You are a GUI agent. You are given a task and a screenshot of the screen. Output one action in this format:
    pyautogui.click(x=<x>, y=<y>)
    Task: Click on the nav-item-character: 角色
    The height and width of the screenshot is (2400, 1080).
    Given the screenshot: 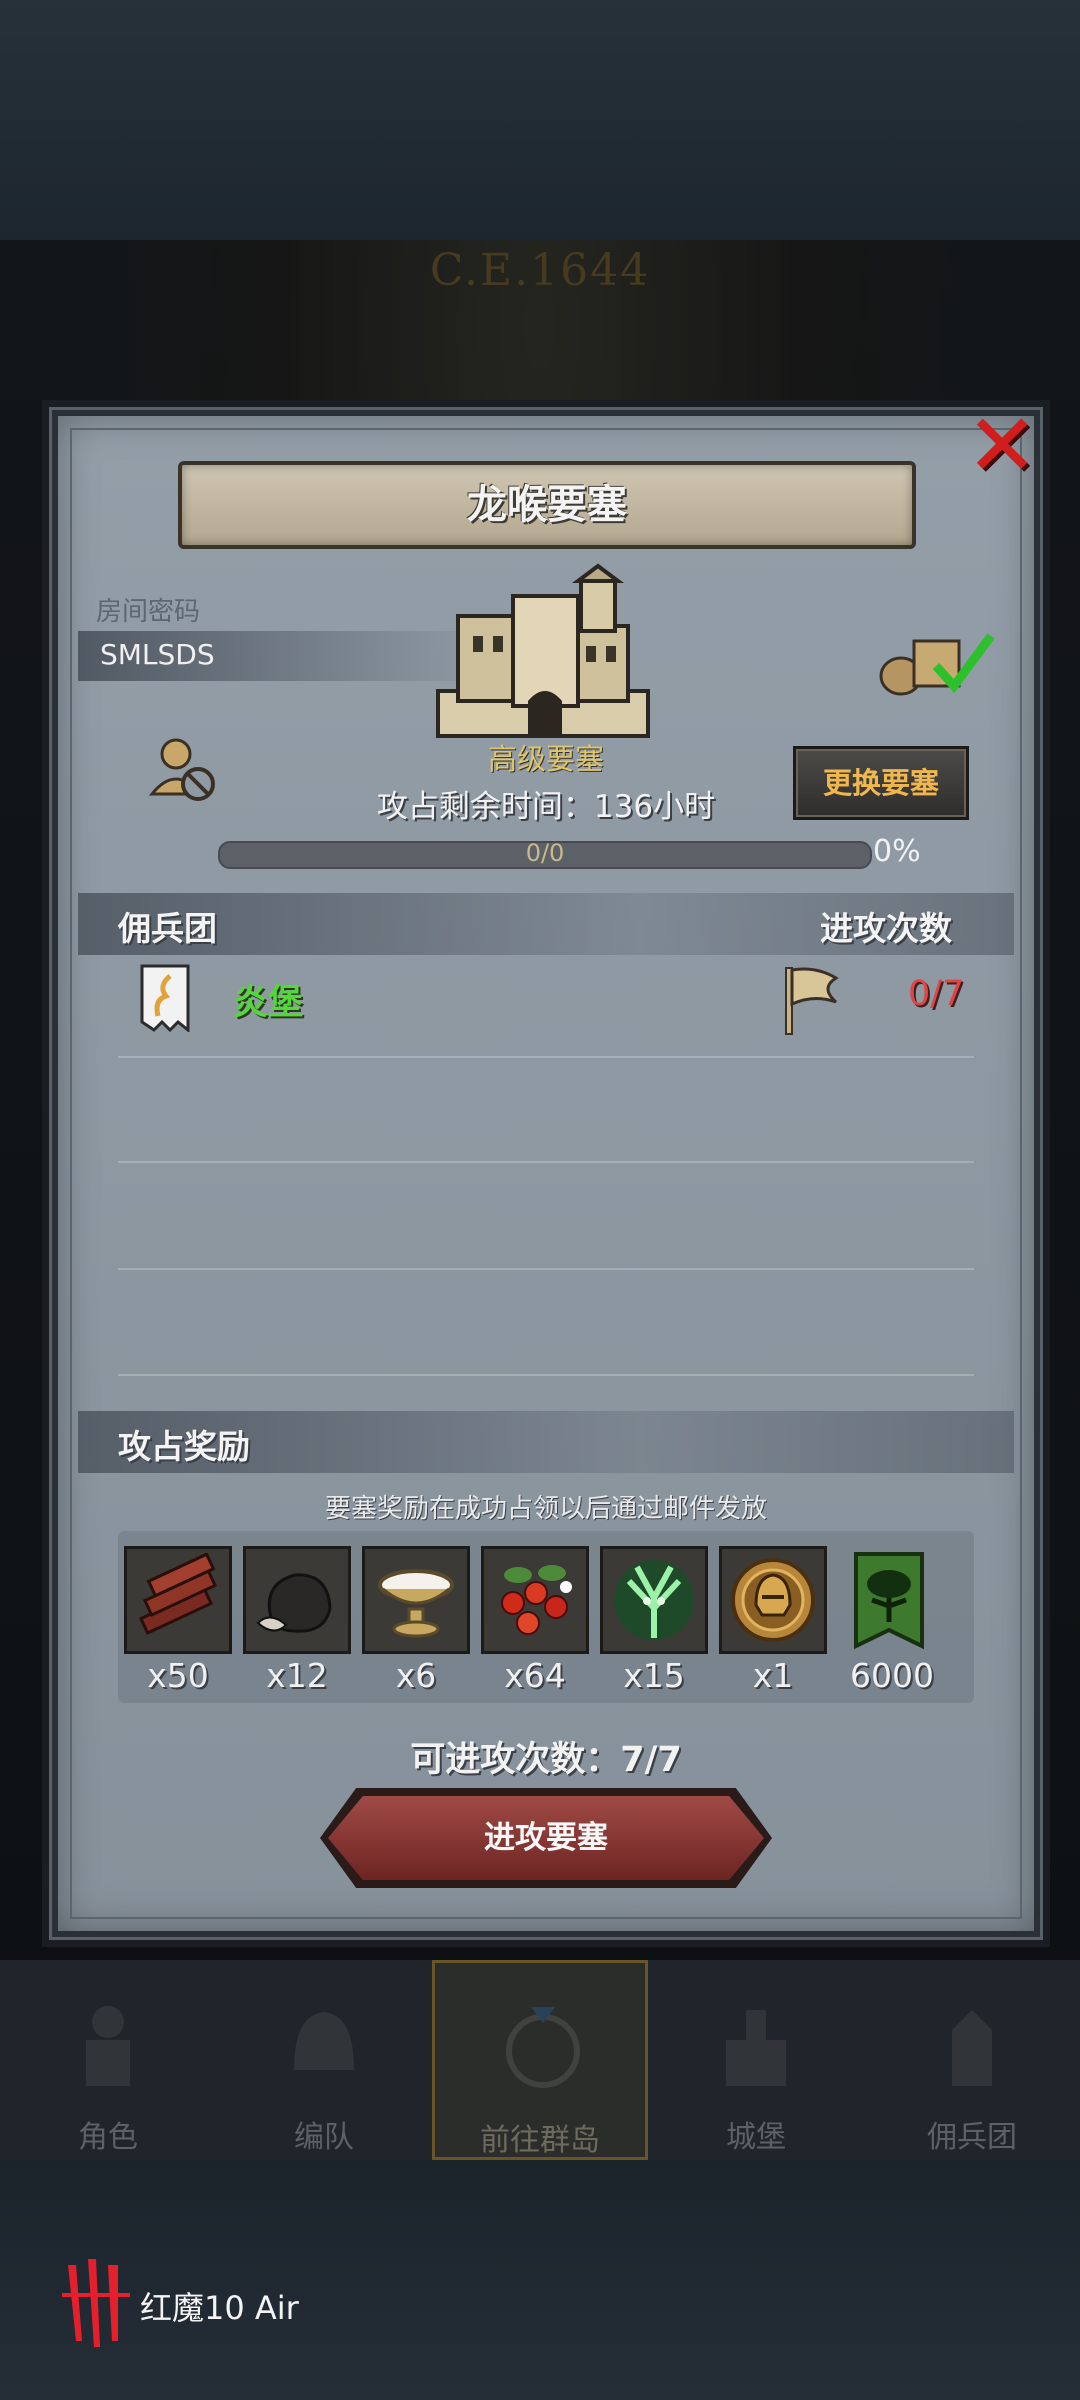 What is the action you would take?
    pyautogui.click(x=108, y=2060)
    